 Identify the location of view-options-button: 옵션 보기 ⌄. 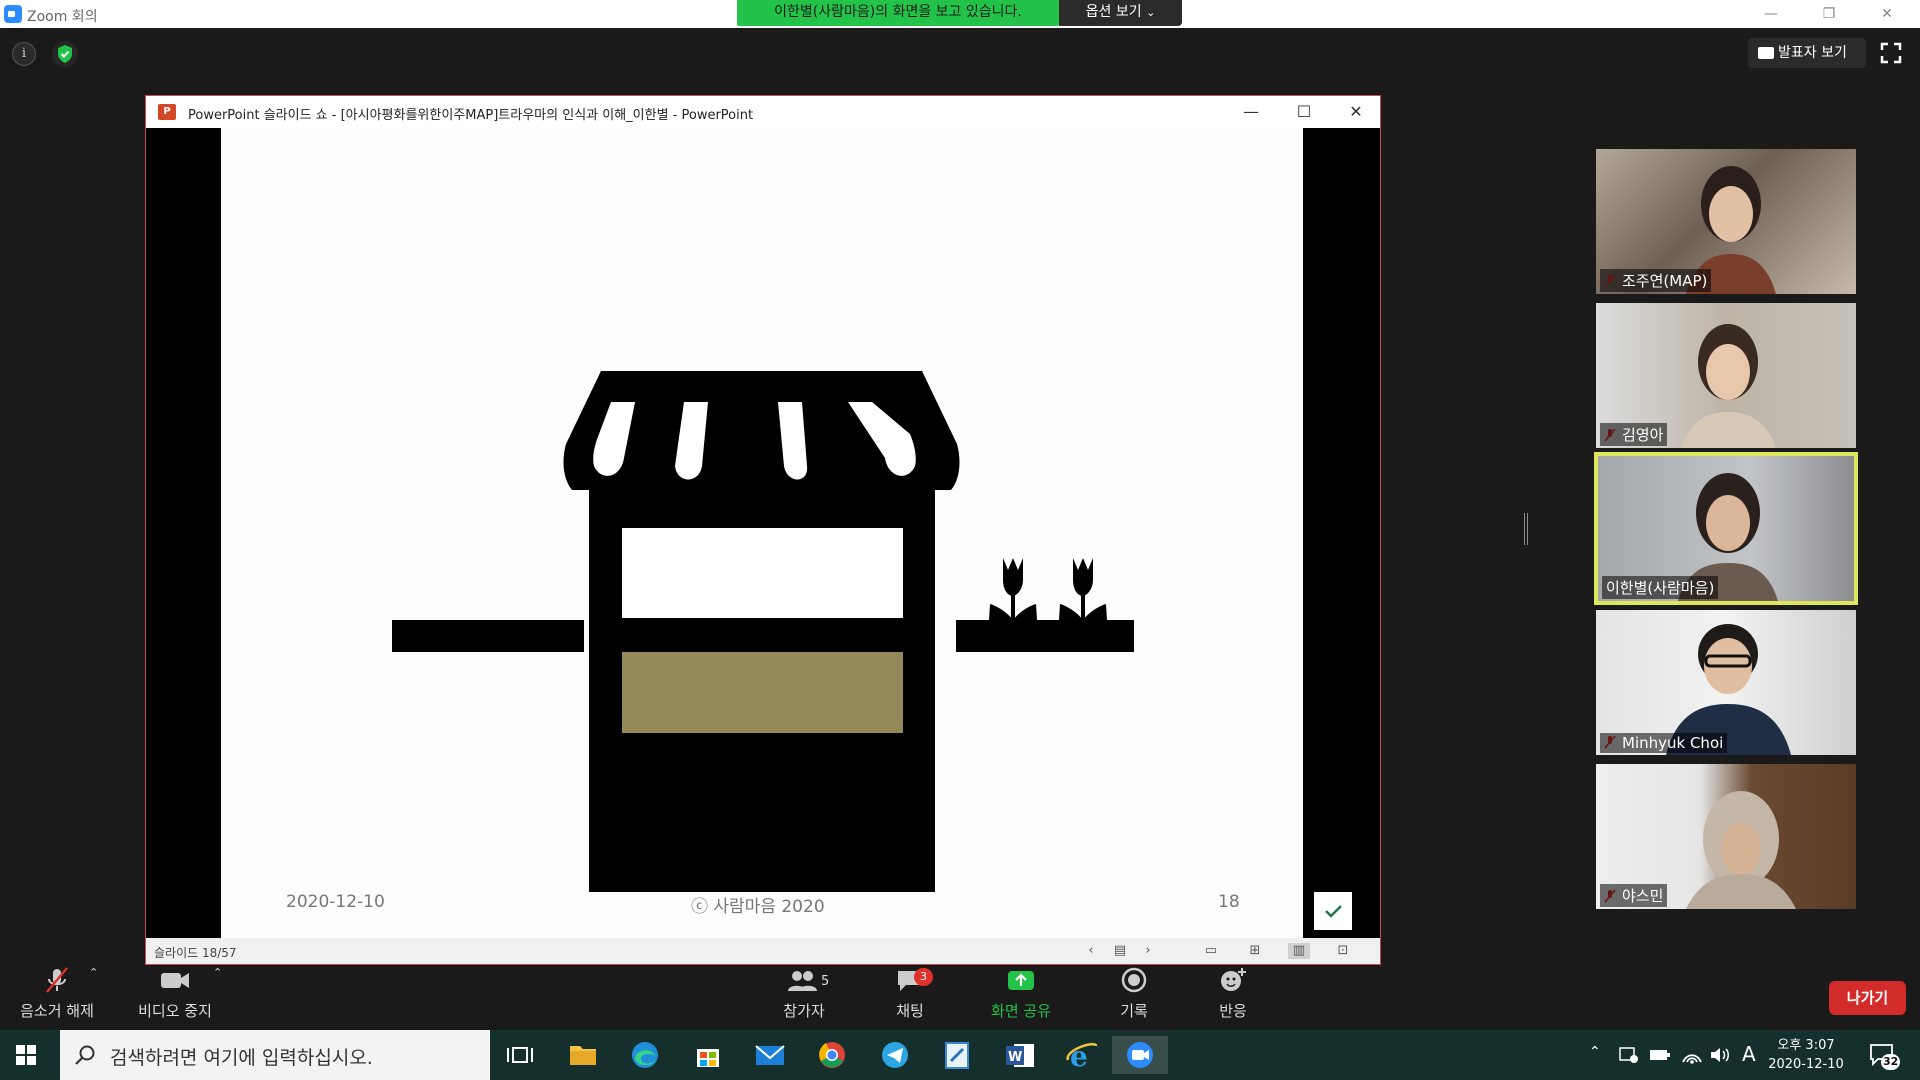
(1120, 13).